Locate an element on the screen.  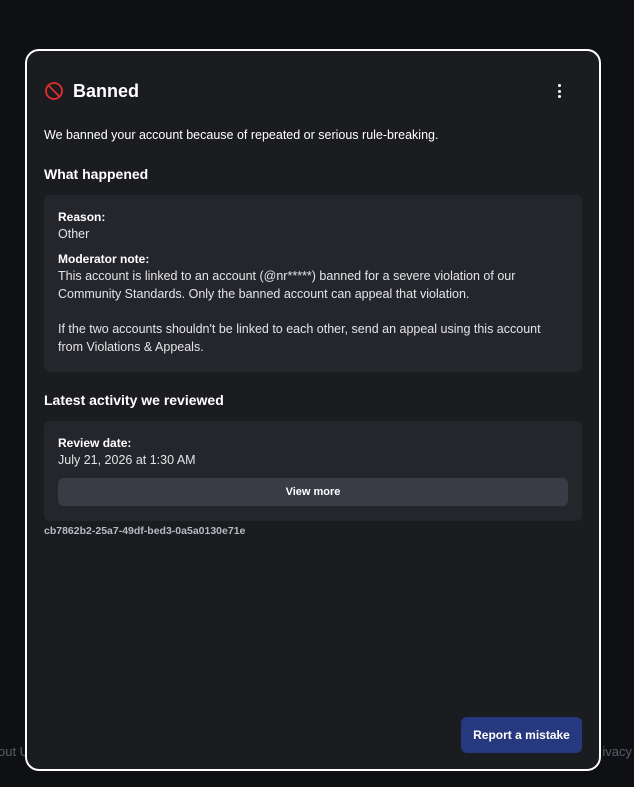
moderator-note-line: from Violations & Appeals. is located at coordinates (131, 347).